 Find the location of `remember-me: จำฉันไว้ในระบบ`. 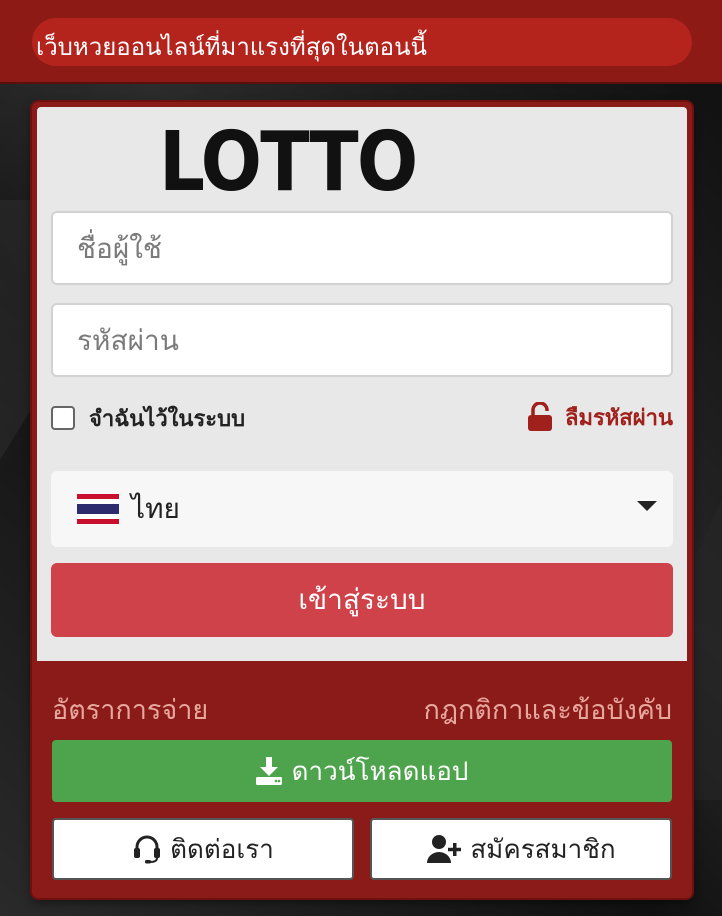

remember-me: จำฉันไว้ในระบบ is located at coordinates (148, 418).